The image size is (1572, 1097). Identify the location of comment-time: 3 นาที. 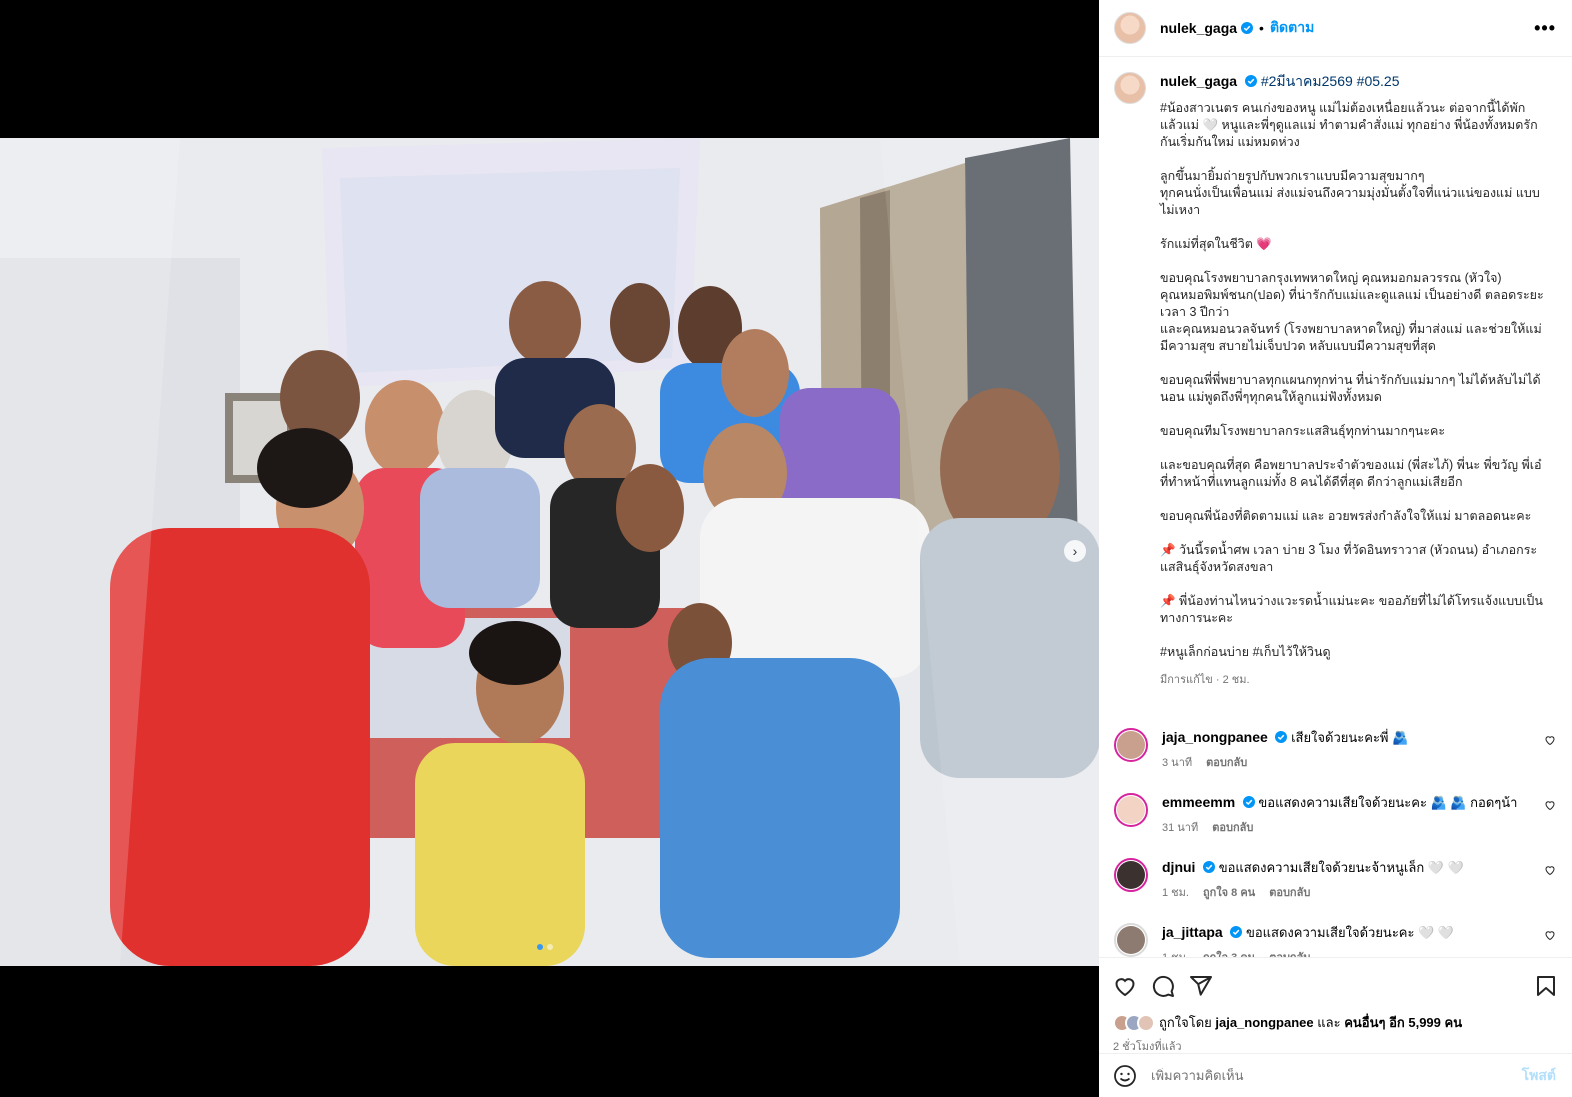
(1177, 763).